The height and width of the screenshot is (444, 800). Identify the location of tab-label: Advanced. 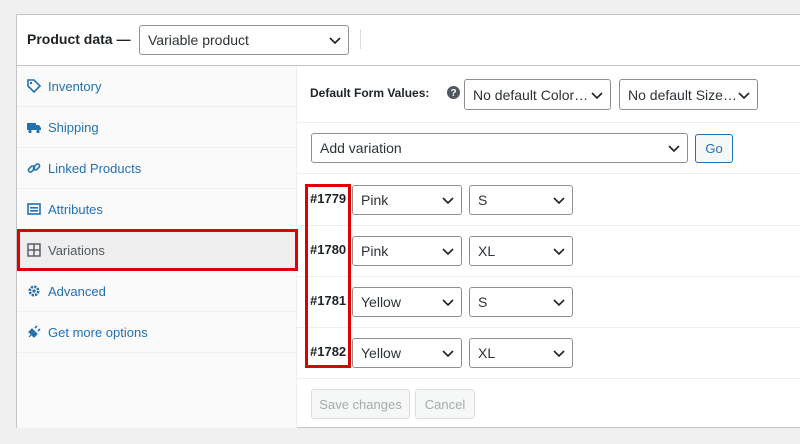
(77, 291).